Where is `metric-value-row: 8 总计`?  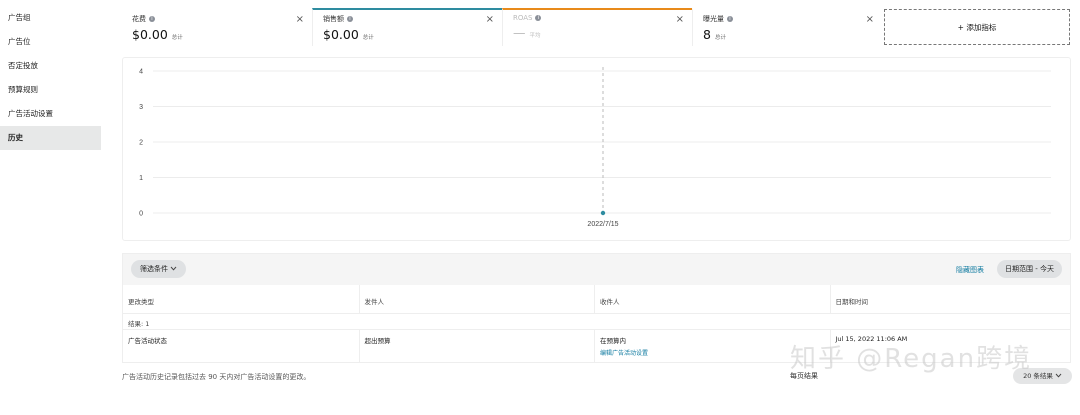
metric-value-row: 8 总计 is located at coordinates (787, 34).